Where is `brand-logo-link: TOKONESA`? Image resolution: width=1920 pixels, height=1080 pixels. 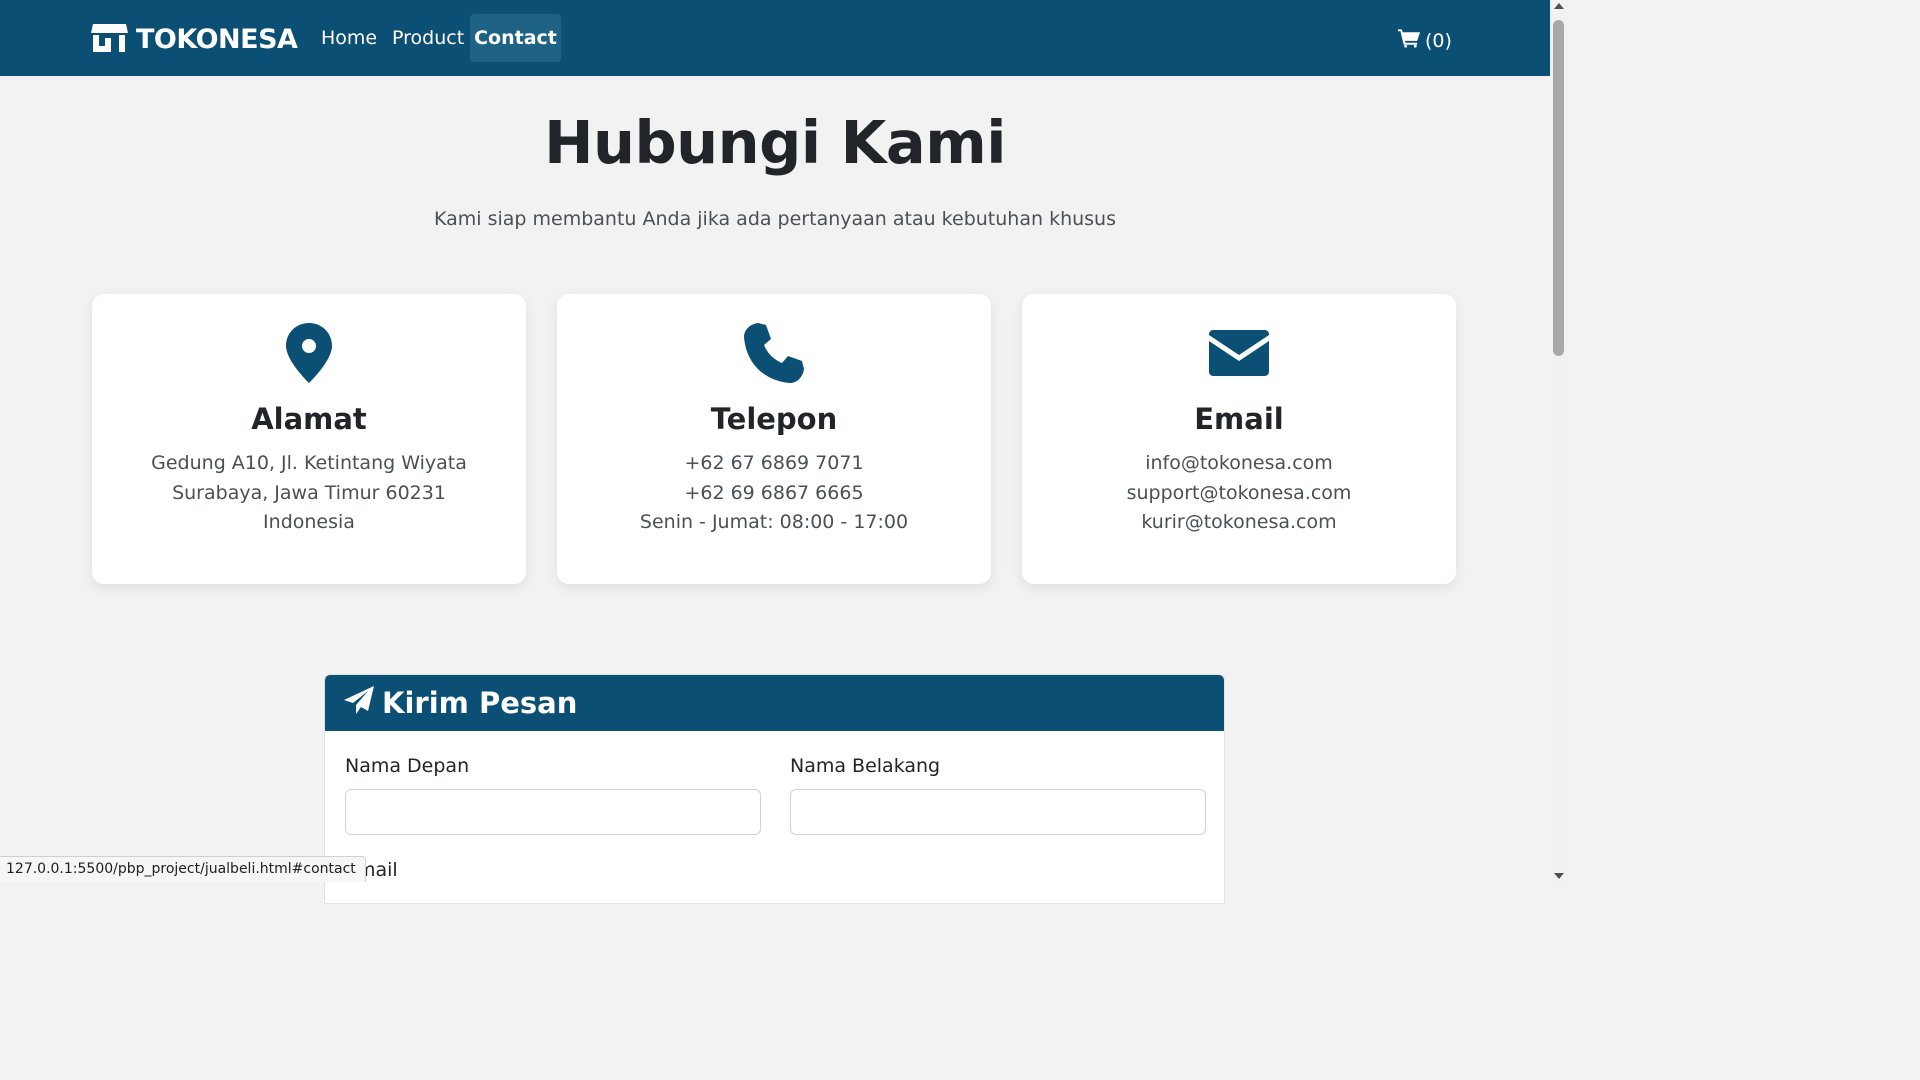
brand-logo-link: TOKONESA is located at coordinates (194, 40).